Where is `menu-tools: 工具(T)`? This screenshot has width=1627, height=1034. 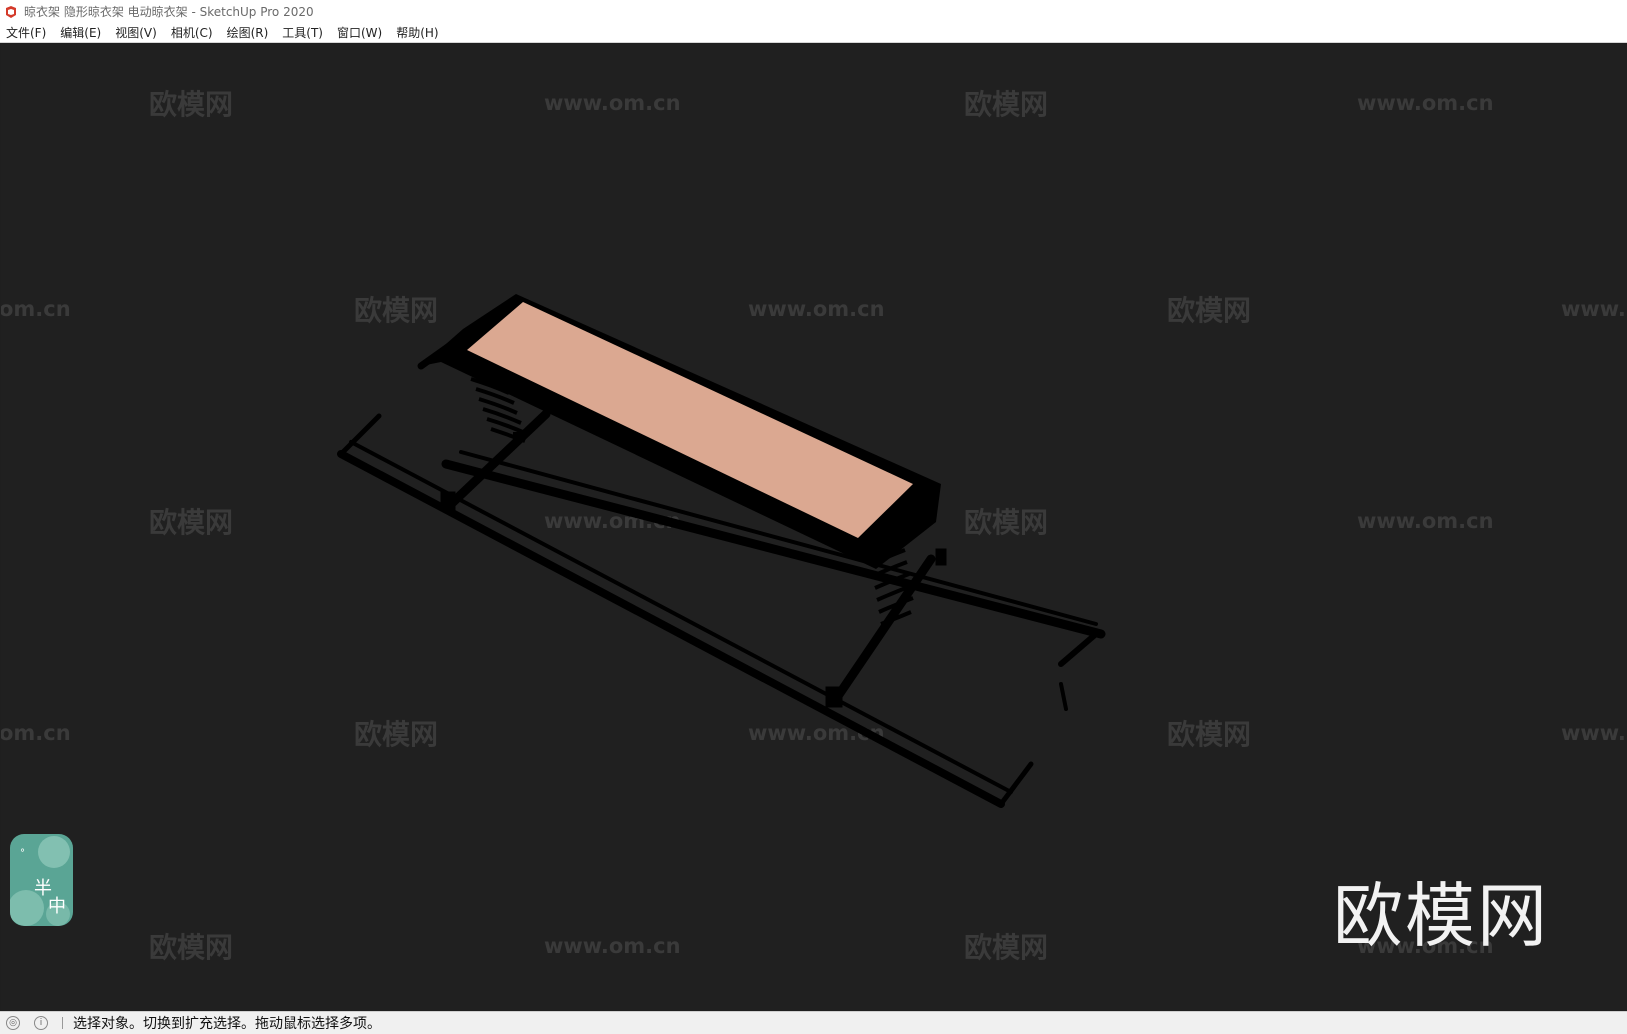 menu-tools: 工具(T) is located at coordinates (302, 32).